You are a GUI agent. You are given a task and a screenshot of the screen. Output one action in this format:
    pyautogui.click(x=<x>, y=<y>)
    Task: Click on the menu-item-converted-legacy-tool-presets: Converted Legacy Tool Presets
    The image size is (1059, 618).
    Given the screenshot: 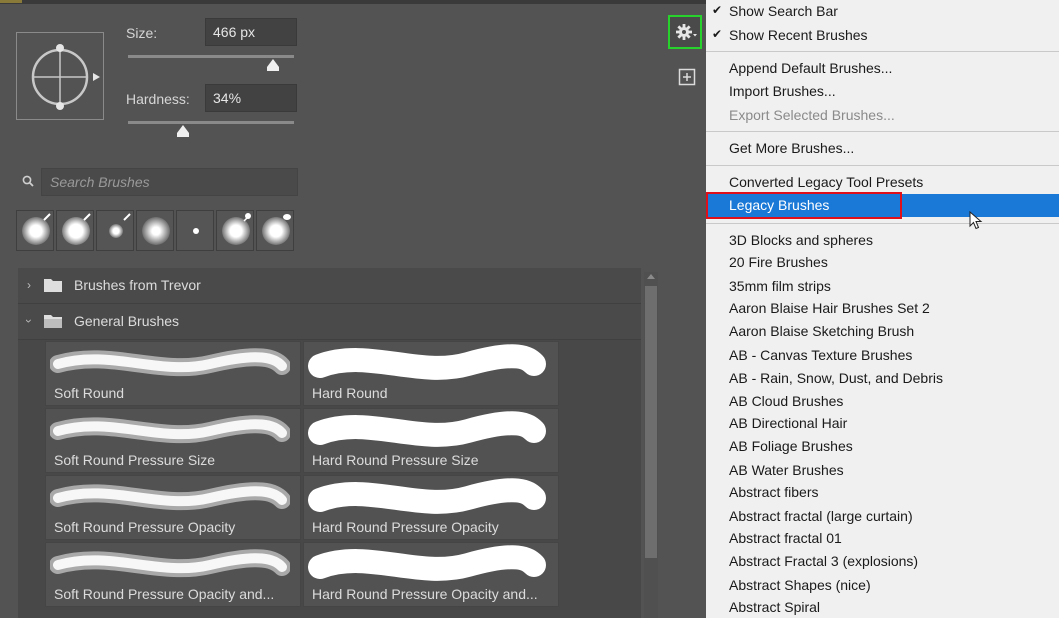 What is the action you would take?
    pyautogui.click(x=882, y=182)
    